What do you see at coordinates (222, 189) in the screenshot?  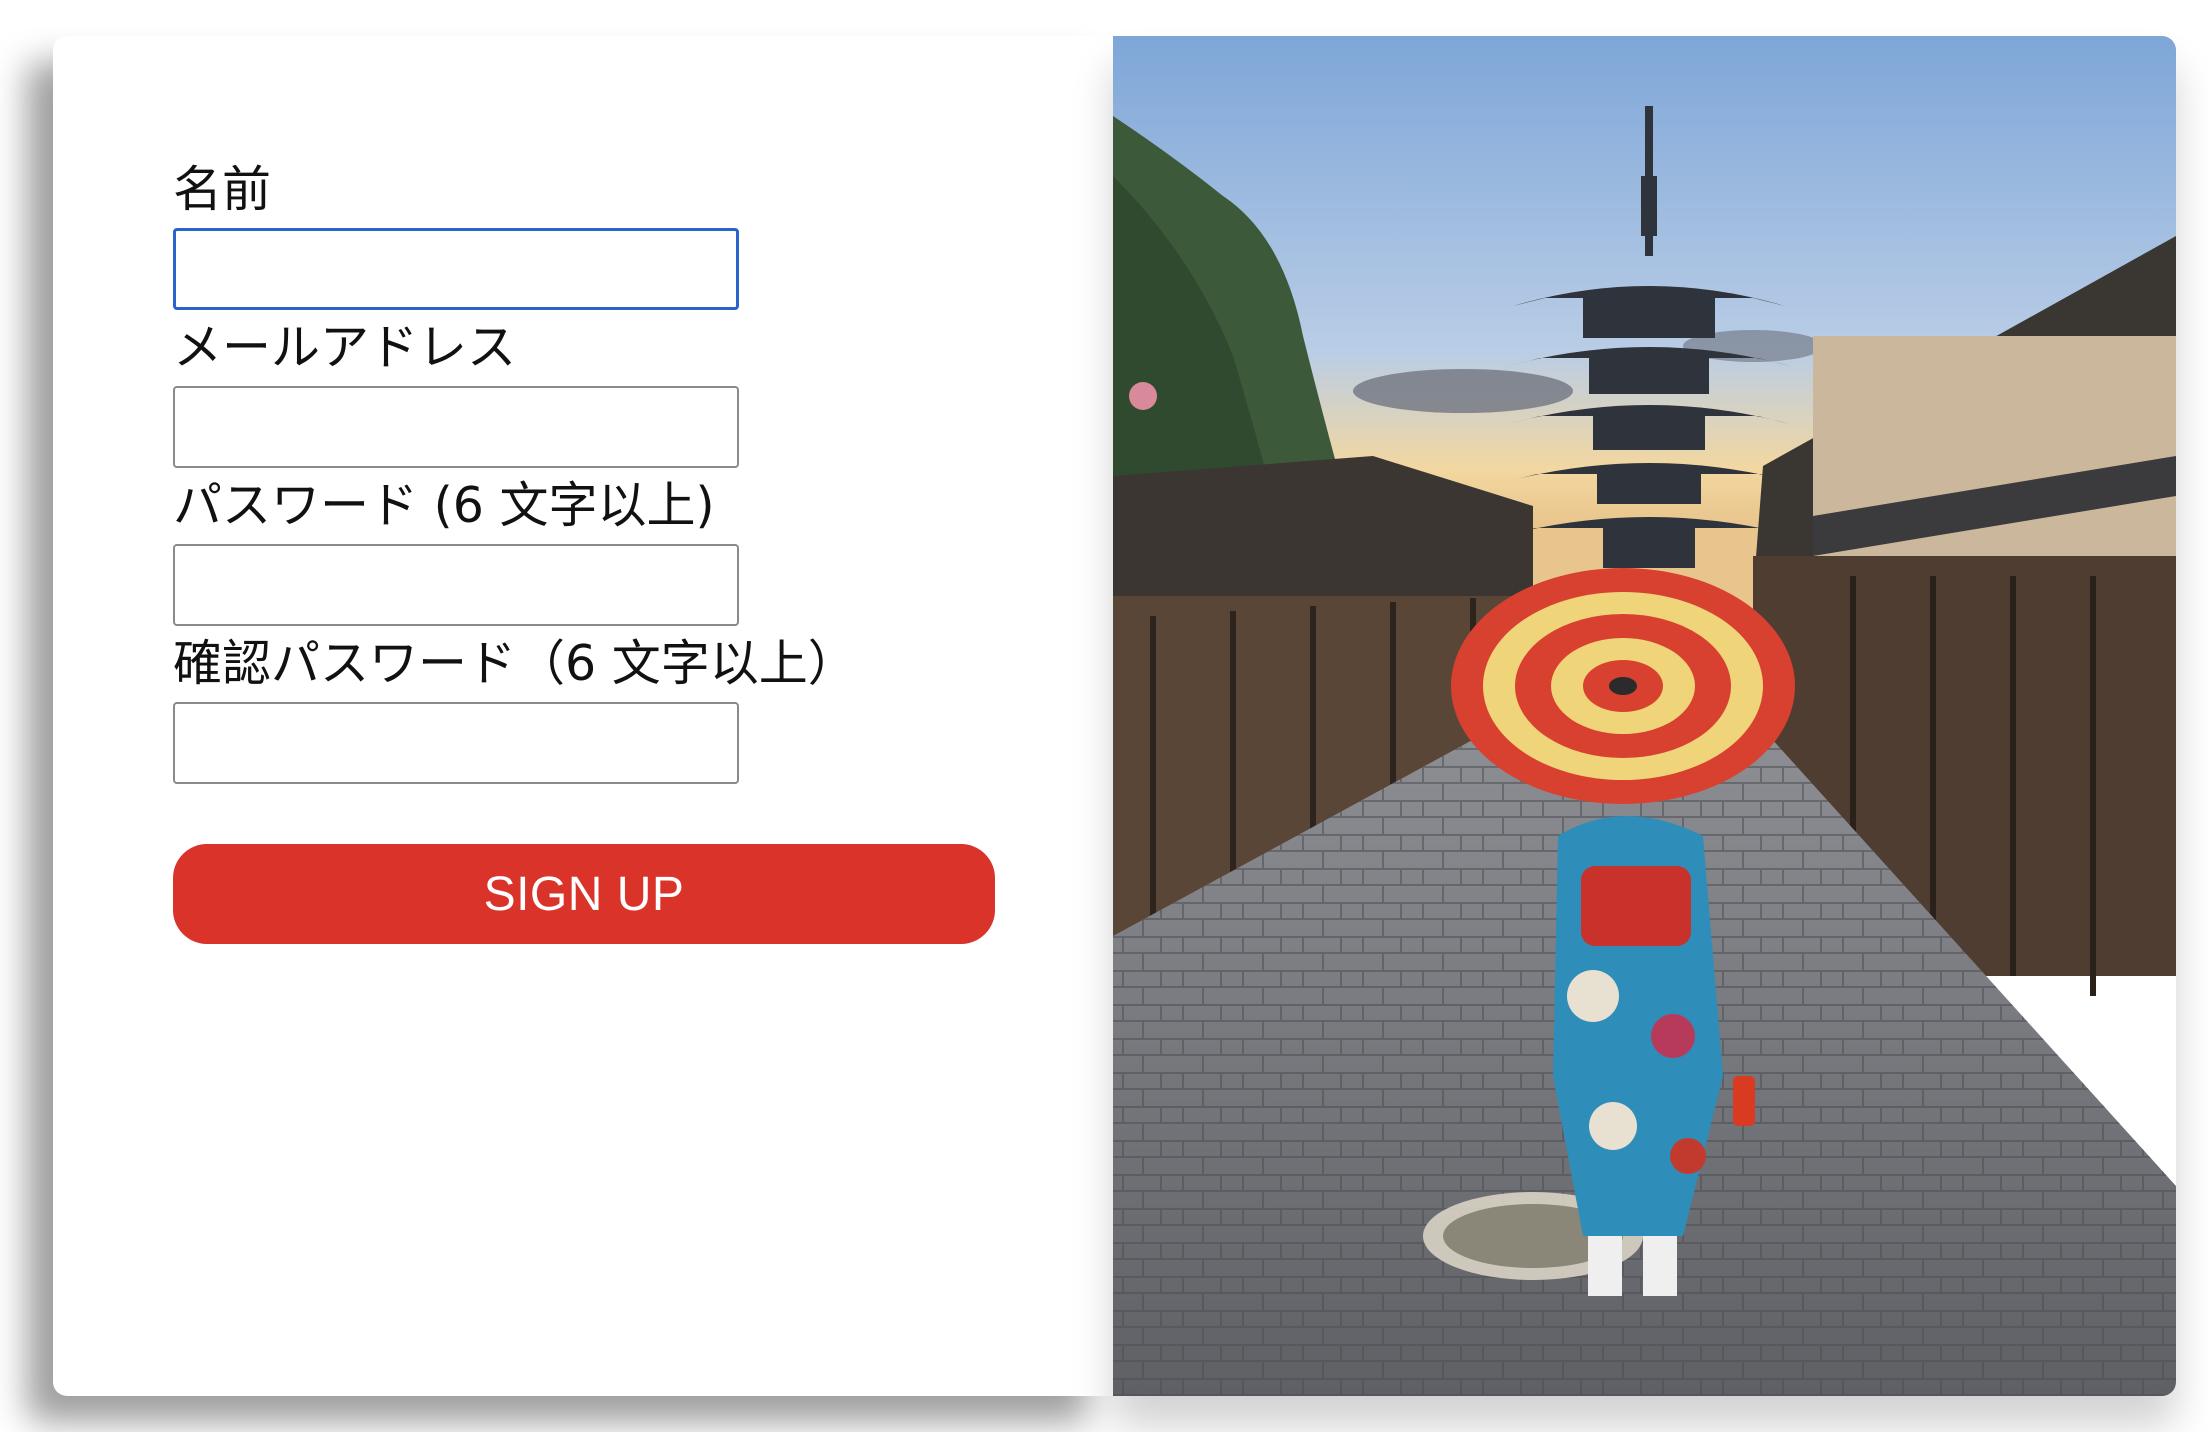 I see `name-label: 名前` at bounding box center [222, 189].